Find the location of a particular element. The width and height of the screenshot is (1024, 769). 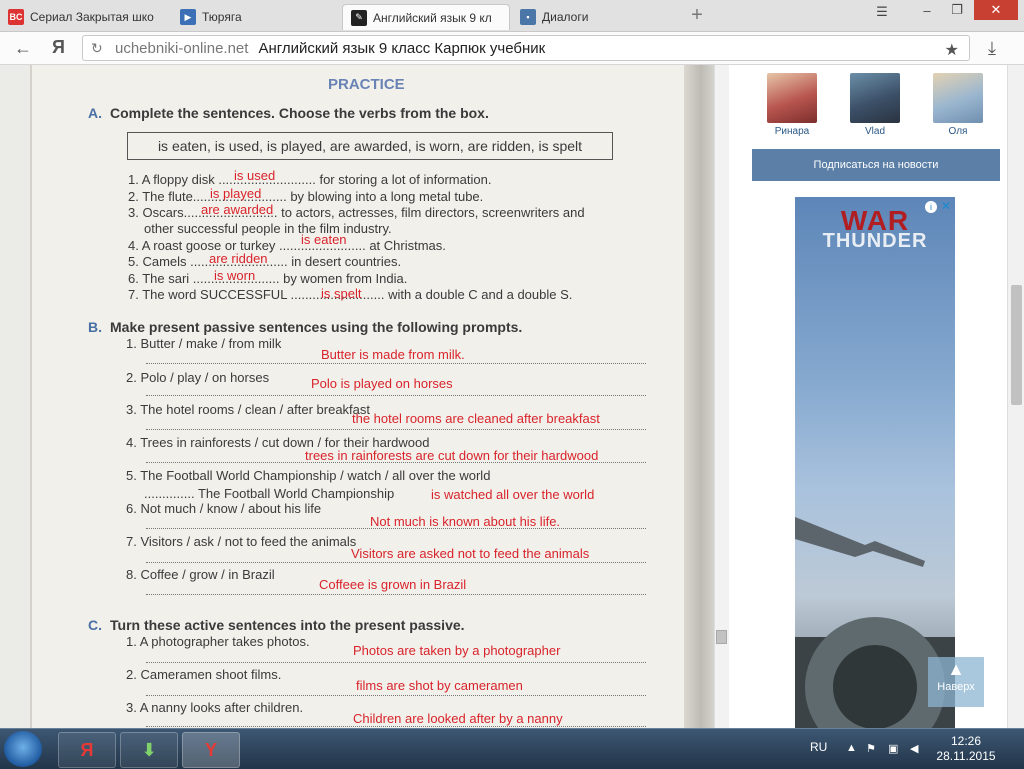

prompt-line: 2. Polo / play / on horses is located at coordinates (198, 377).